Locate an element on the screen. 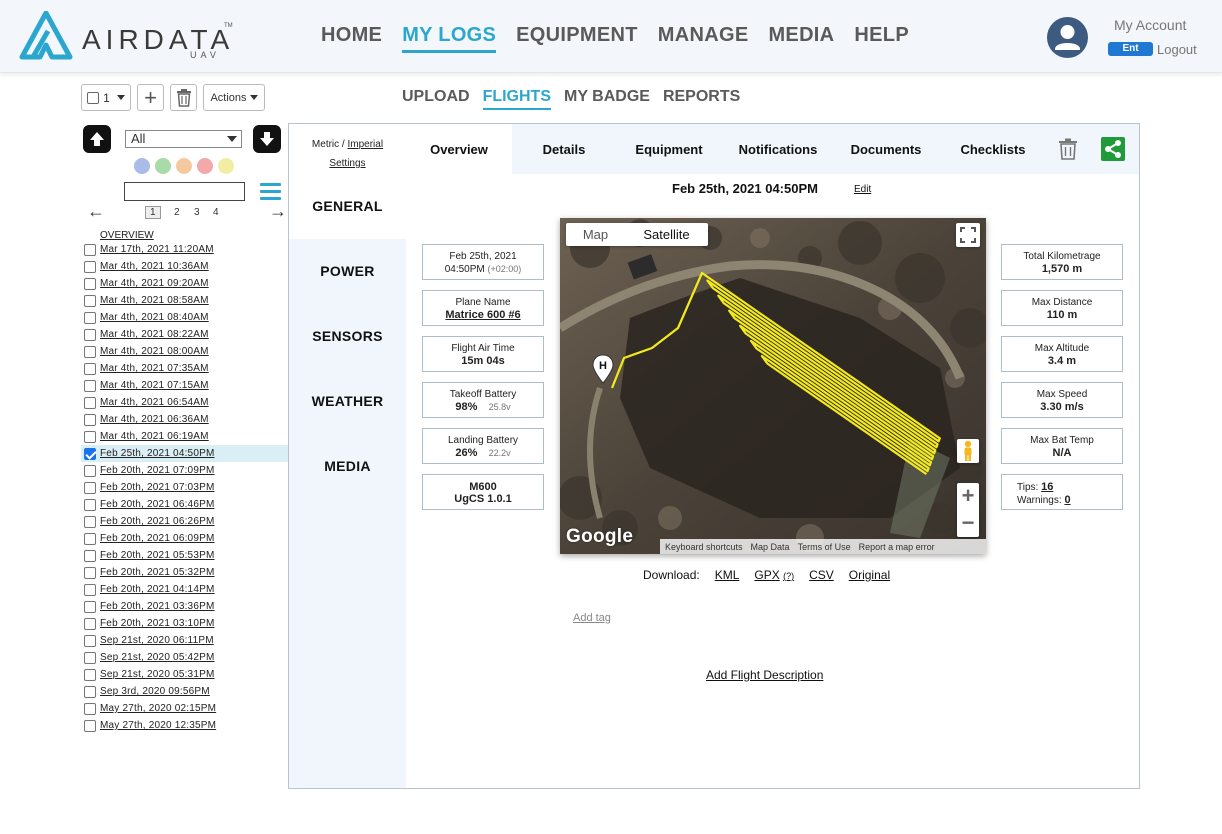 Image resolution: width=1222 pixels, height=834 pixels. flight-link: Sep 3rd, 2020 09:56PM is located at coordinates (155, 691).